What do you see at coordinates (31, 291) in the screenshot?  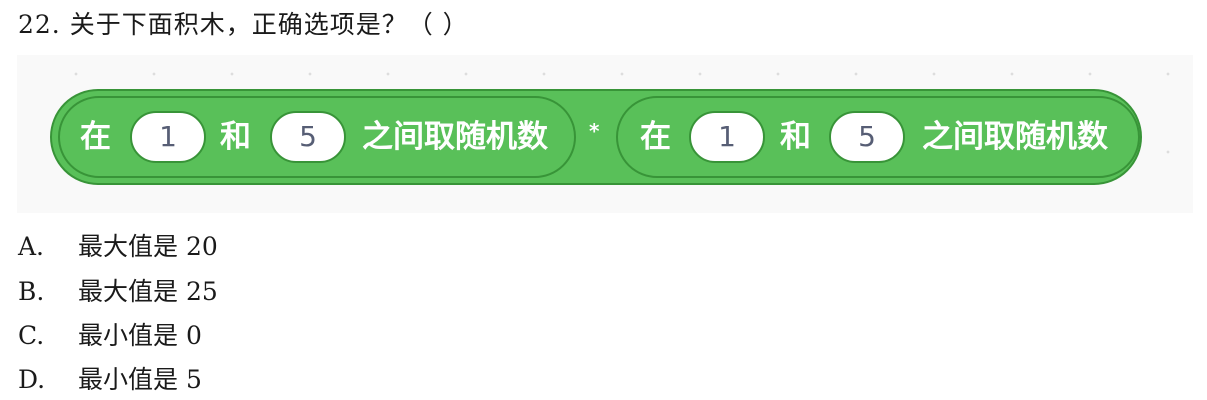 I see `option-b-letter: B.` at bounding box center [31, 291].